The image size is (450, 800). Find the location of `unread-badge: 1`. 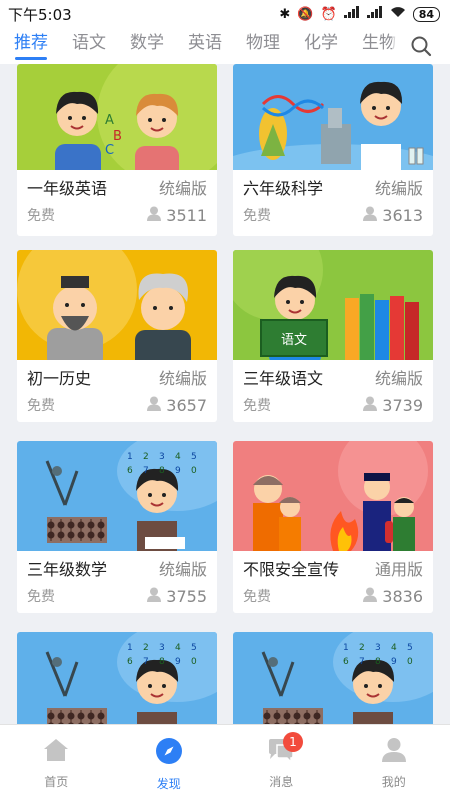

unread-badge: 1 is located at coordinates (293, 742).